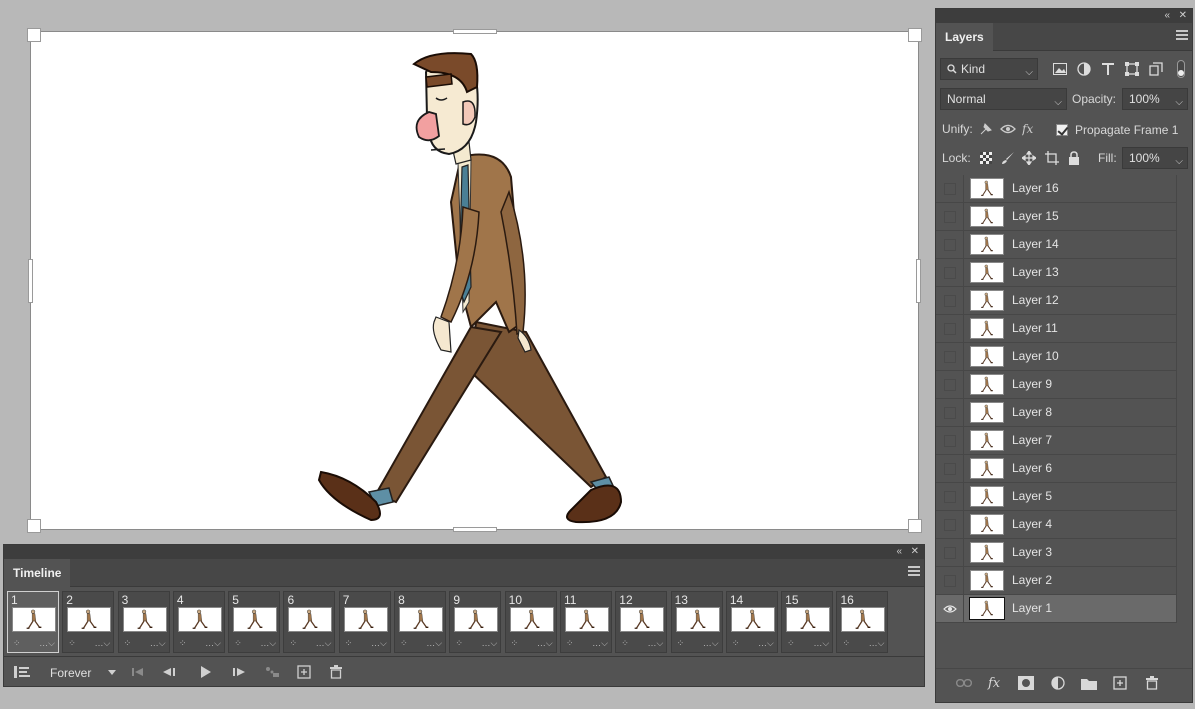 The width and height of the screenshot is (1195, 709). What do you see at coordinates (1056, 357) in the screenshot?
I see `layer-row: Layer 10` at bounding box center [1056, 357].